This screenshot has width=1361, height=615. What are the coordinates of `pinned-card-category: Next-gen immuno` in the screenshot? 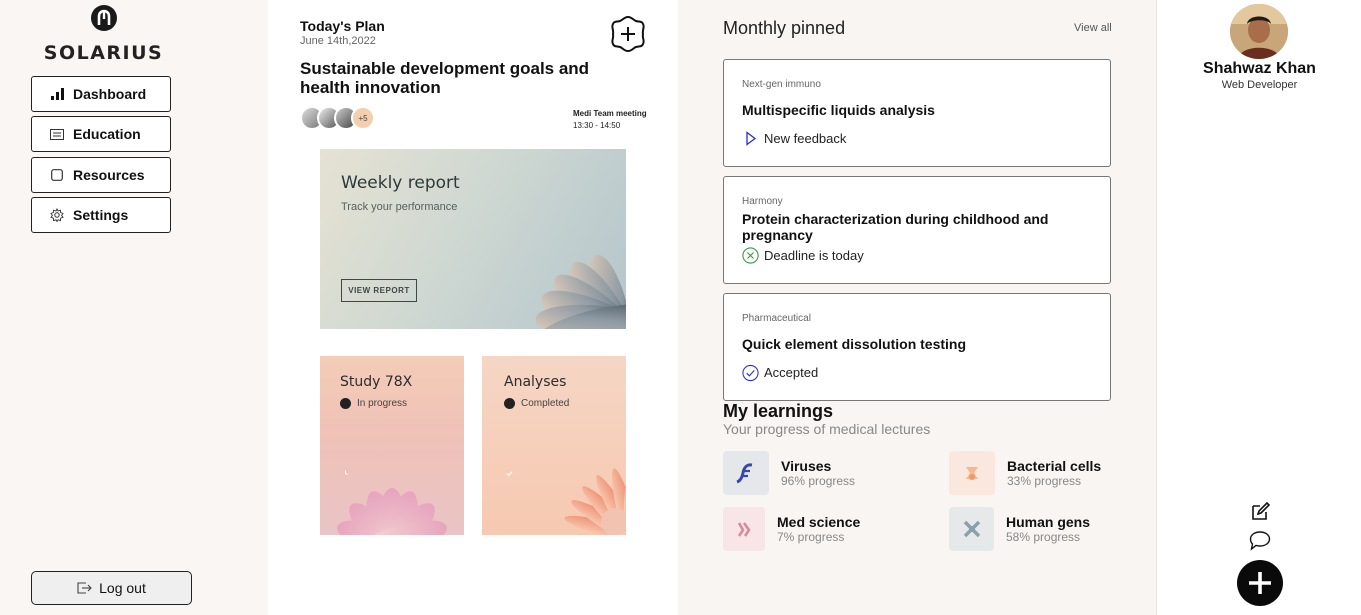 It's located at (781, 84).